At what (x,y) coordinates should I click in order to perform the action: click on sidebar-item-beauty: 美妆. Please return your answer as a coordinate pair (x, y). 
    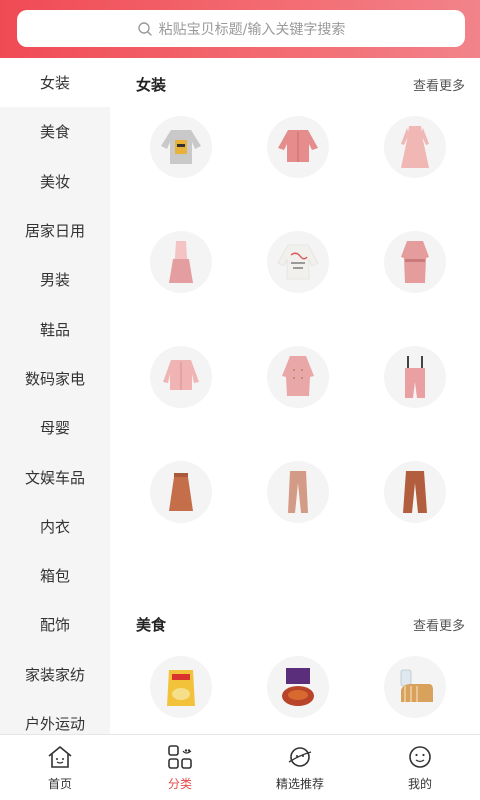
    Looking at the image, I should click on (55, 181).